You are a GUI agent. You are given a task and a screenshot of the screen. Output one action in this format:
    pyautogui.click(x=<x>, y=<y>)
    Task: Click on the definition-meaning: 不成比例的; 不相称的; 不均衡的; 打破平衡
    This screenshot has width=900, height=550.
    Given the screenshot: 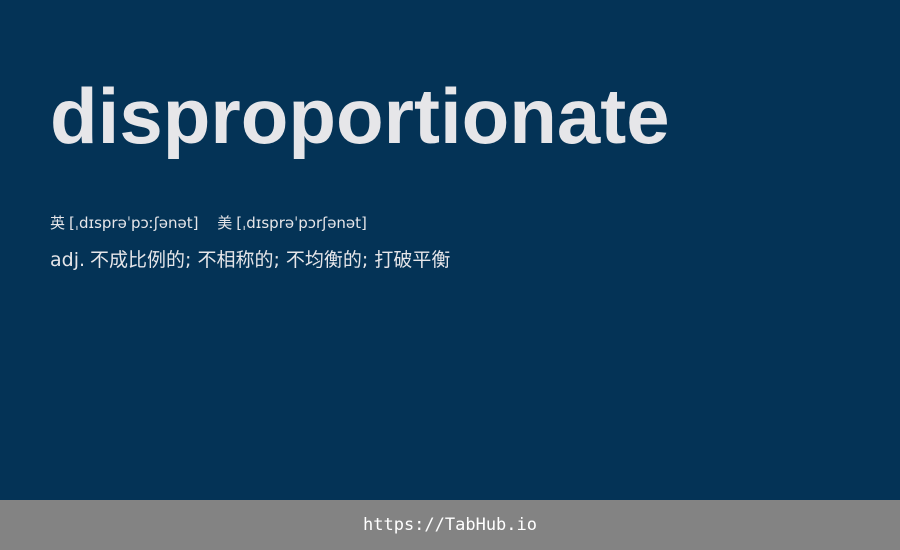 What is the action you would take?
    pyautogui.click(x=270, y=260)
    